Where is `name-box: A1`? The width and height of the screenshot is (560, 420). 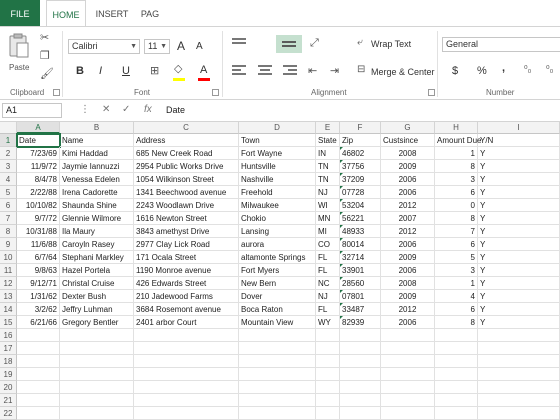
name-box: A1 is located at coordinates (32, 110).